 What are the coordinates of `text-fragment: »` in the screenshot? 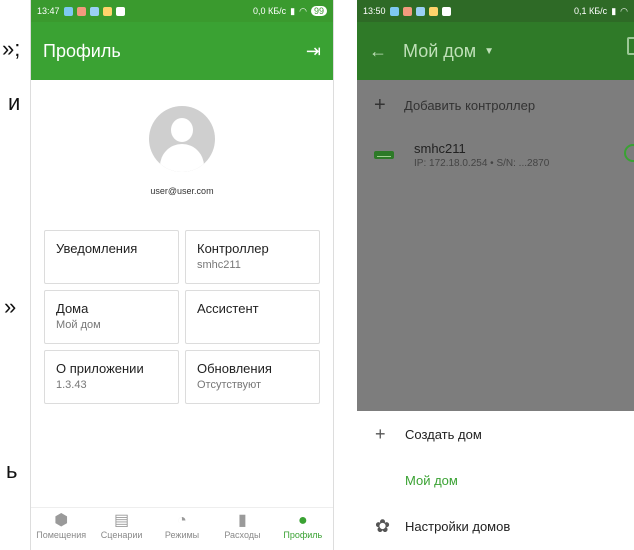 It's located at (10, 306).